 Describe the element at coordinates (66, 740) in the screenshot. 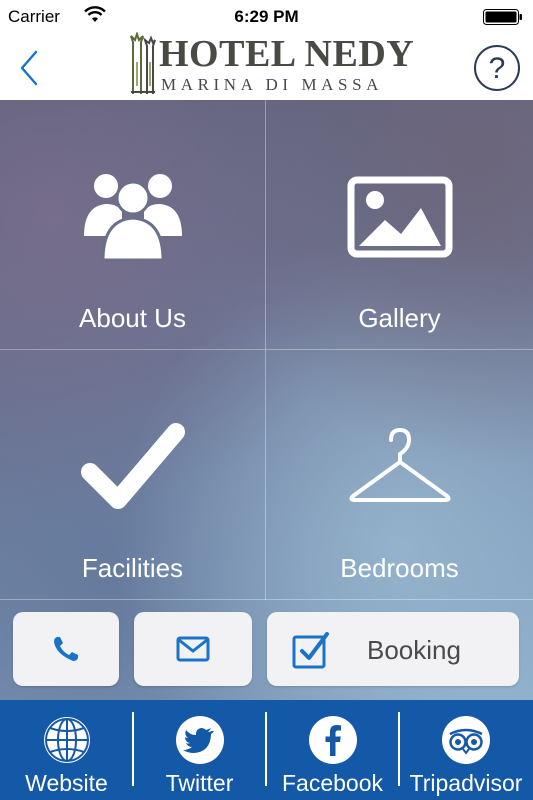

I see `globe-icon` at that location.